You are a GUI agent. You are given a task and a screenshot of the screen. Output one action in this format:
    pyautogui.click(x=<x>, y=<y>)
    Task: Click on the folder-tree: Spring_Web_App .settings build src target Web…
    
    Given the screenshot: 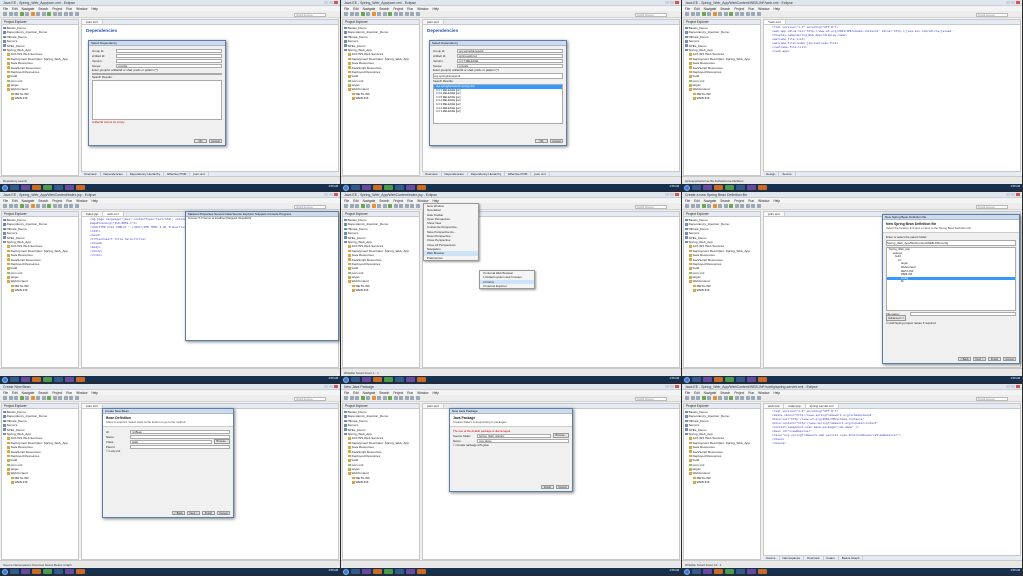 What is the action you would take?
    pyautogui.click(x=951, y=279)
    